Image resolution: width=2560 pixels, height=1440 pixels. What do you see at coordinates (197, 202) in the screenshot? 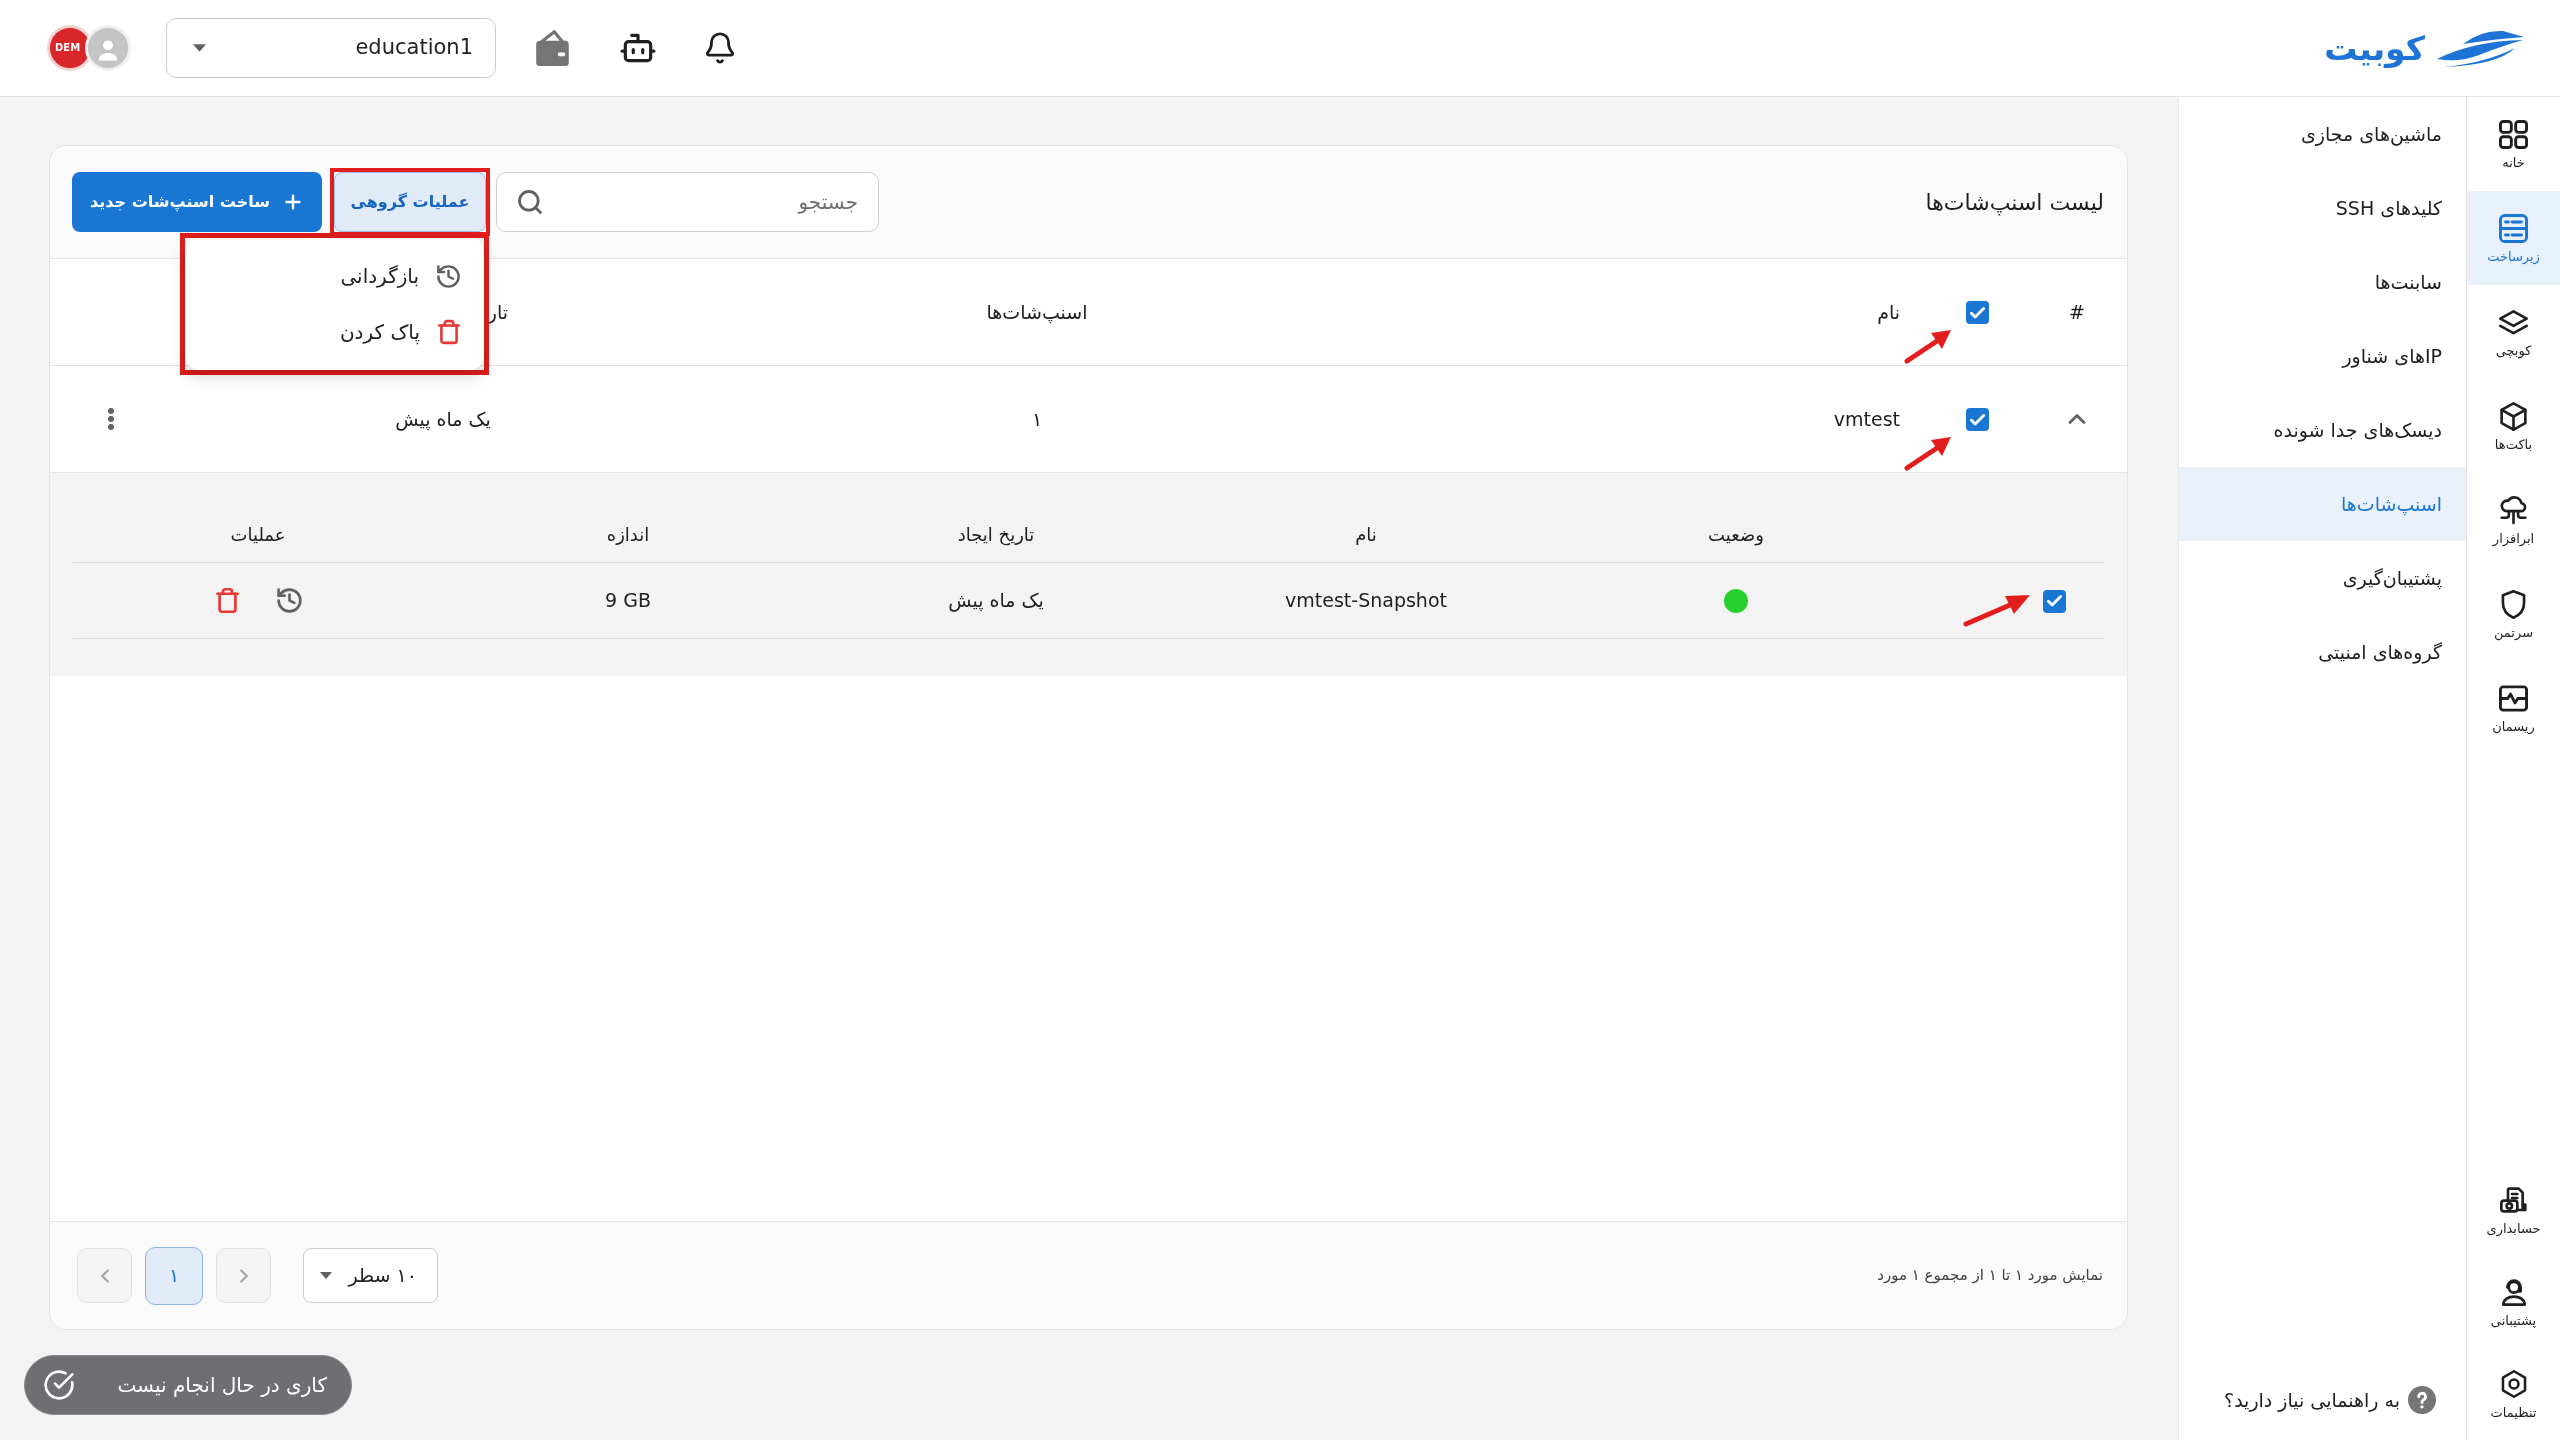
I see `create-snapshot-button: ساخت اسنپ‌شات جدید` at bounding box center [197, 202].